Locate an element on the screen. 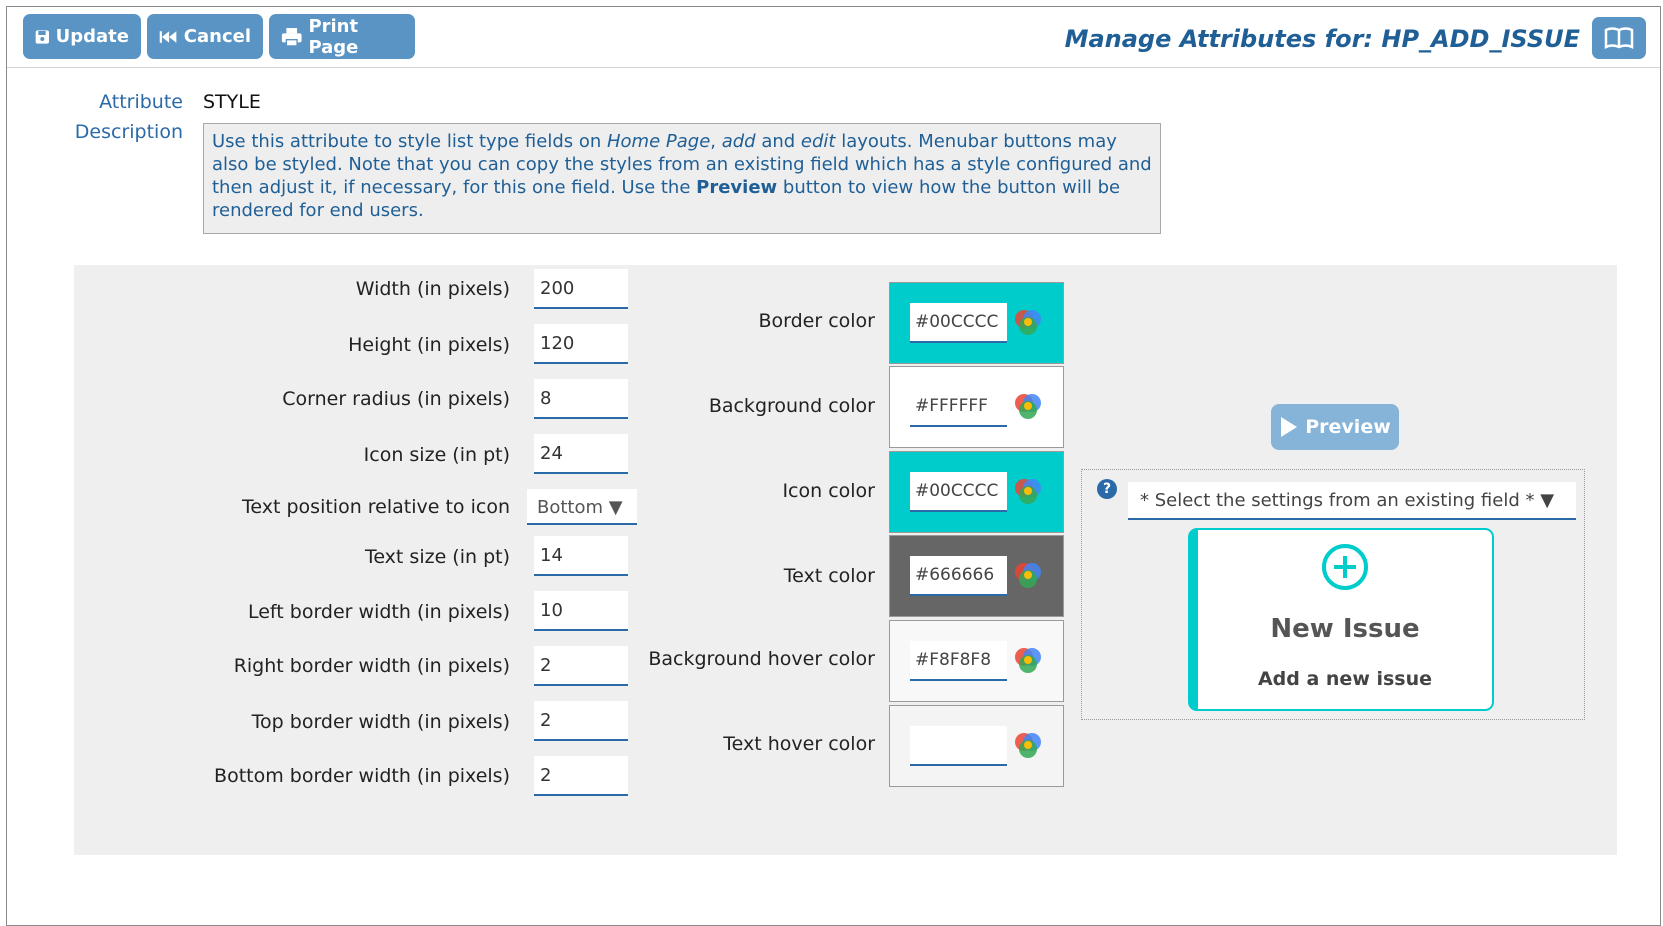 Image resolution: width=1663 pixels, height=926 pixels. sample-menubar-button: New Issue Add a new issue is located at coordinates (1341, 619).